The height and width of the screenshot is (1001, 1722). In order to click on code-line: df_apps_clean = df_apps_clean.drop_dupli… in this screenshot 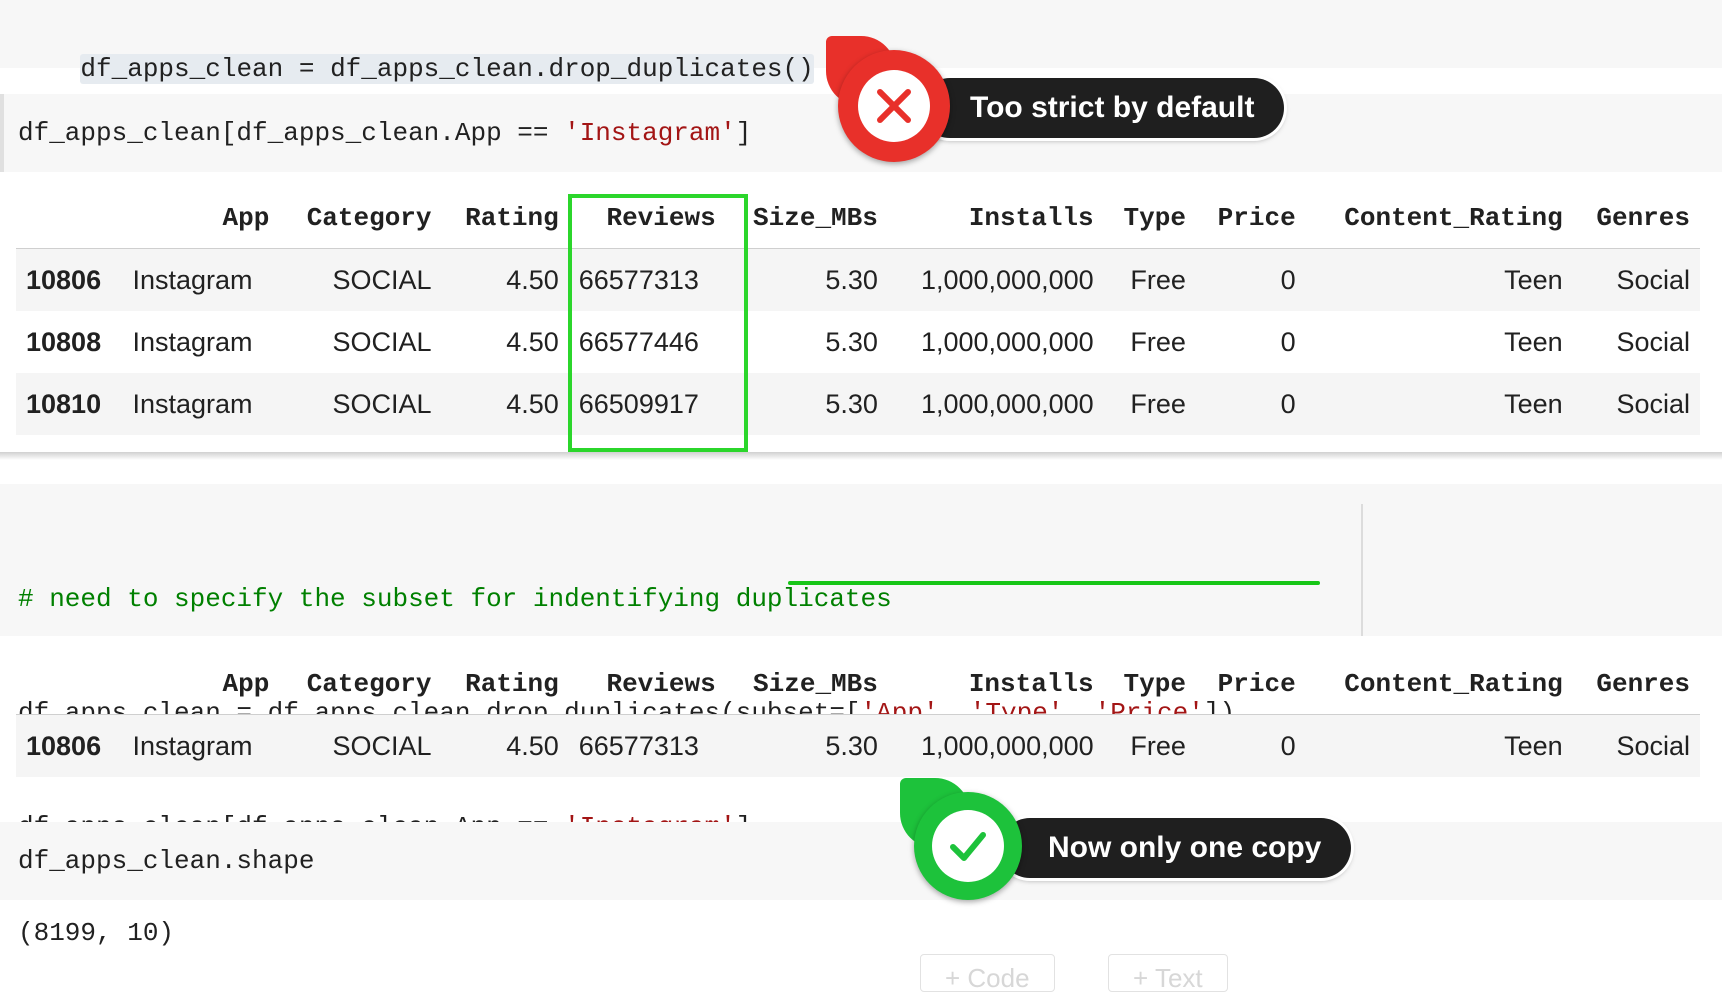, I will do `click(447, 69)`.